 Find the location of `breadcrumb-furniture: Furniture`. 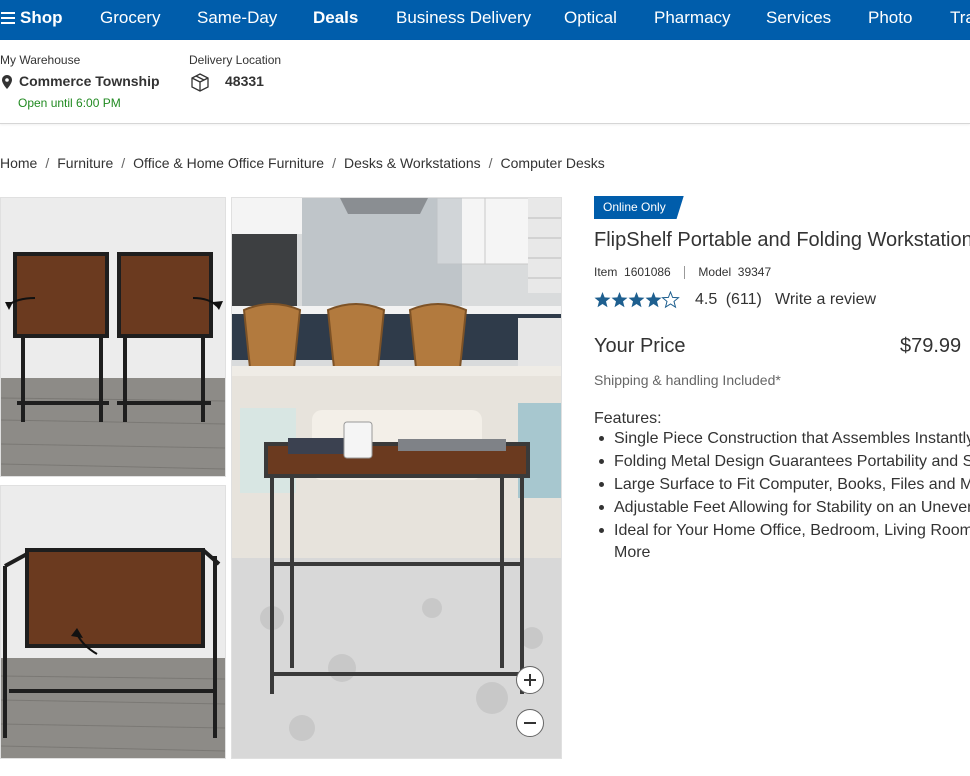

breadcrumb-furniture: Furniture is located at coordinates (85, 163).